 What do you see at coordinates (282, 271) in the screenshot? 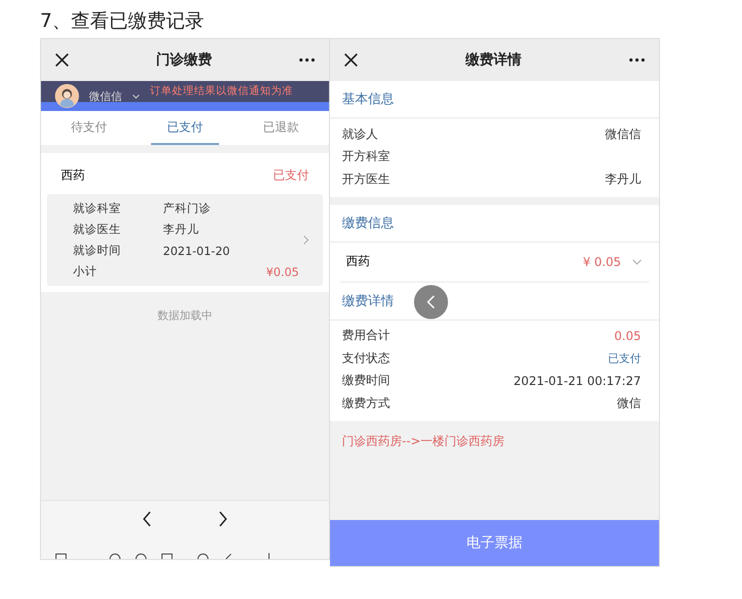
I see `subtotal-value: ¥0.05` at bounding box center [282, 271].